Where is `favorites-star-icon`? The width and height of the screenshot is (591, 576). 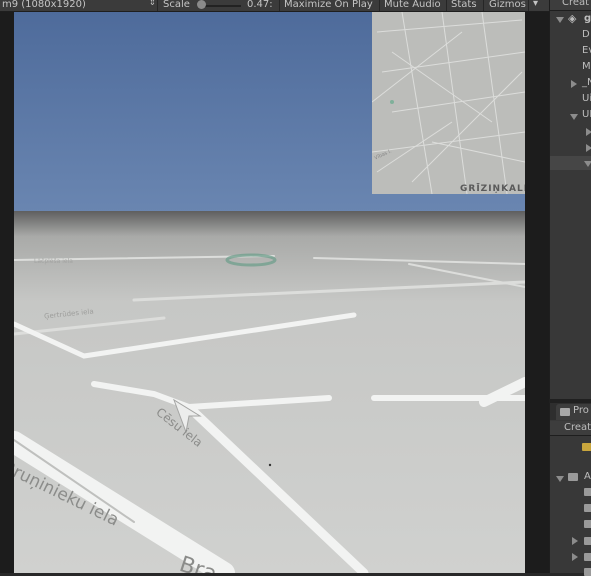 favorites-star-icon is located at coordinates (586, 447).